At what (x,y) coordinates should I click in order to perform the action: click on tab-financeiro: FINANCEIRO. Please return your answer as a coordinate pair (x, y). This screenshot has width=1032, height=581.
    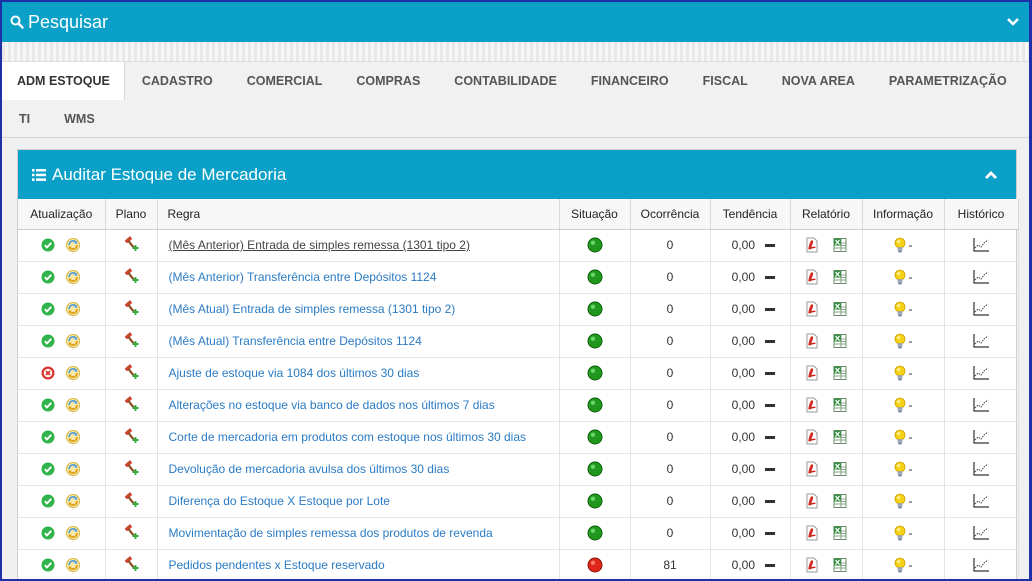
    Looking at the image, I should click on (630, 81).